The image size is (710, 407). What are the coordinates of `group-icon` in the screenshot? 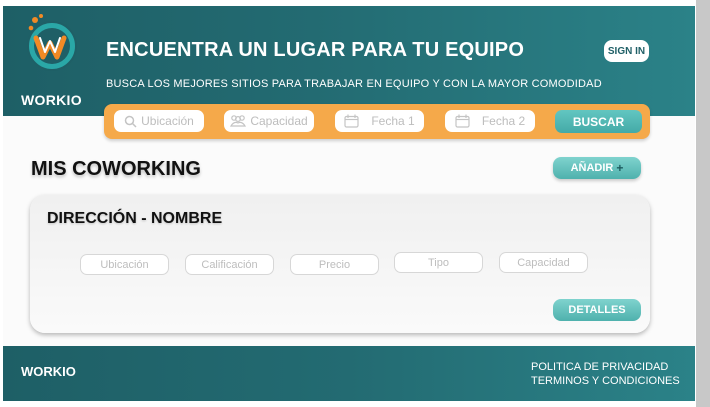 It's located at (238, 121).